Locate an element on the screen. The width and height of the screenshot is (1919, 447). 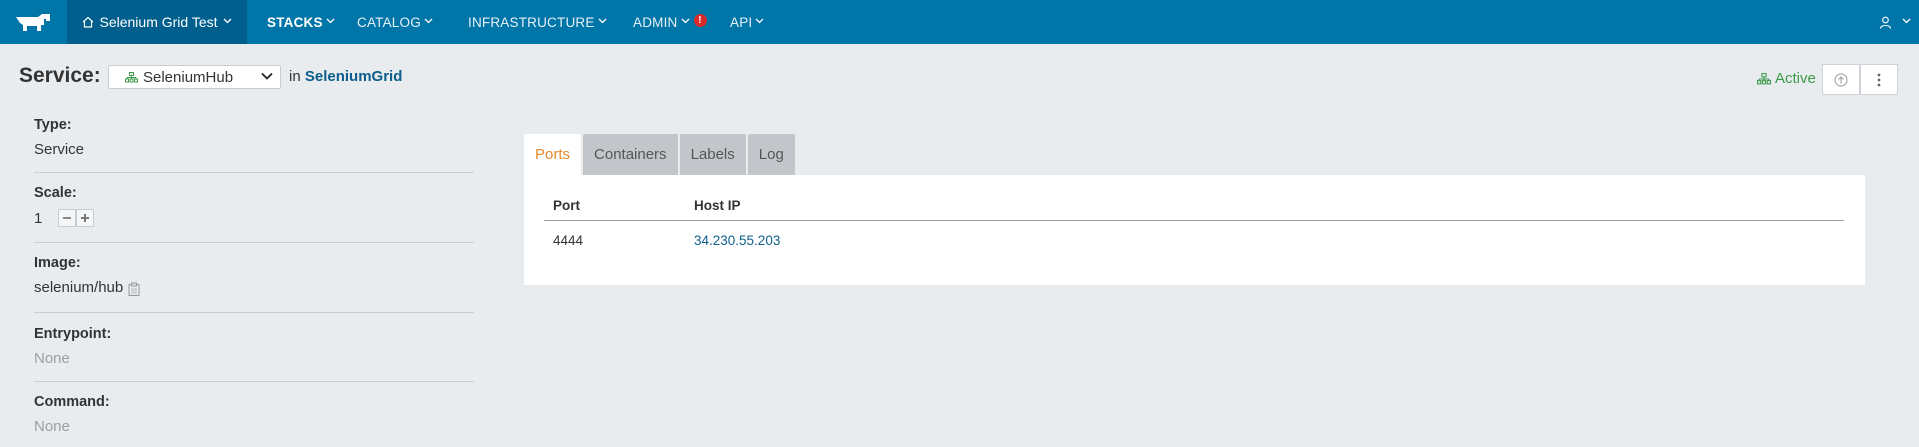
command-label: Command: is located at coordinates (72, 402).